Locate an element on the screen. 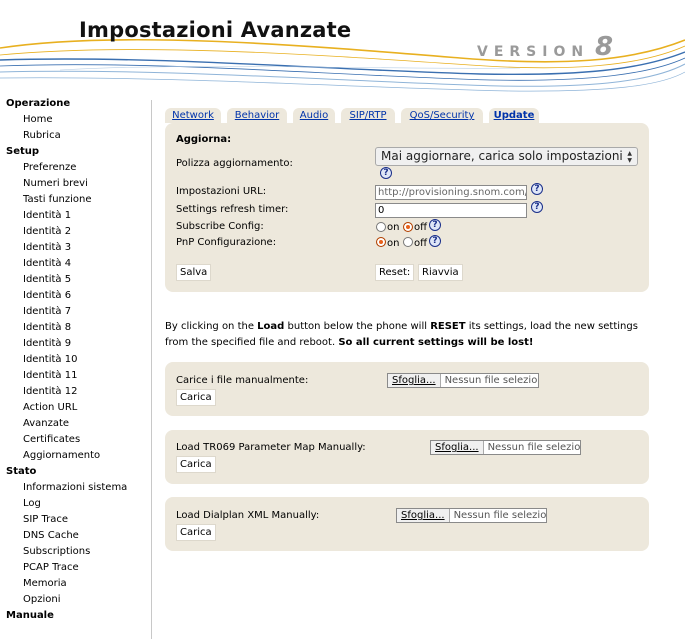  page-header: Impostazioni Avanzate VERSION 8 is located at coordinates (342, 47).